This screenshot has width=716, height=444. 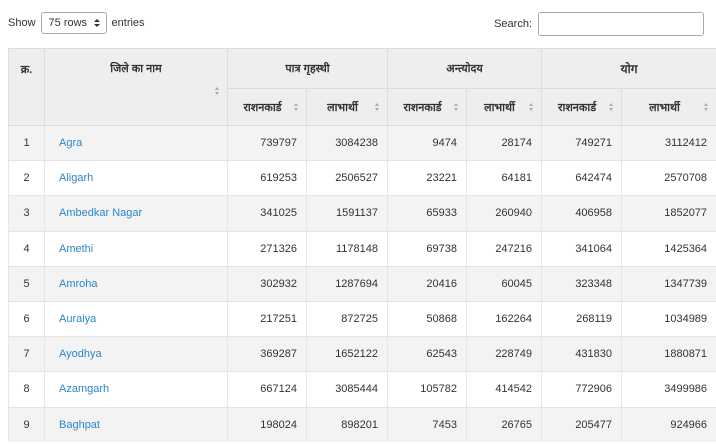 I want to click on cell-eligible-beneficiaries: 3084238, so click(x=347, y=142).